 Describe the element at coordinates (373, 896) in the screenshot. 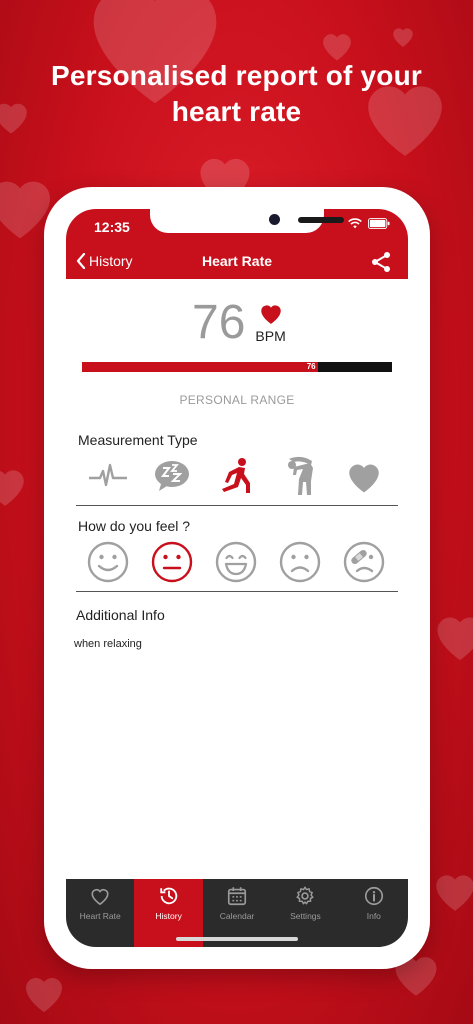

I see `info-icon` at that location.